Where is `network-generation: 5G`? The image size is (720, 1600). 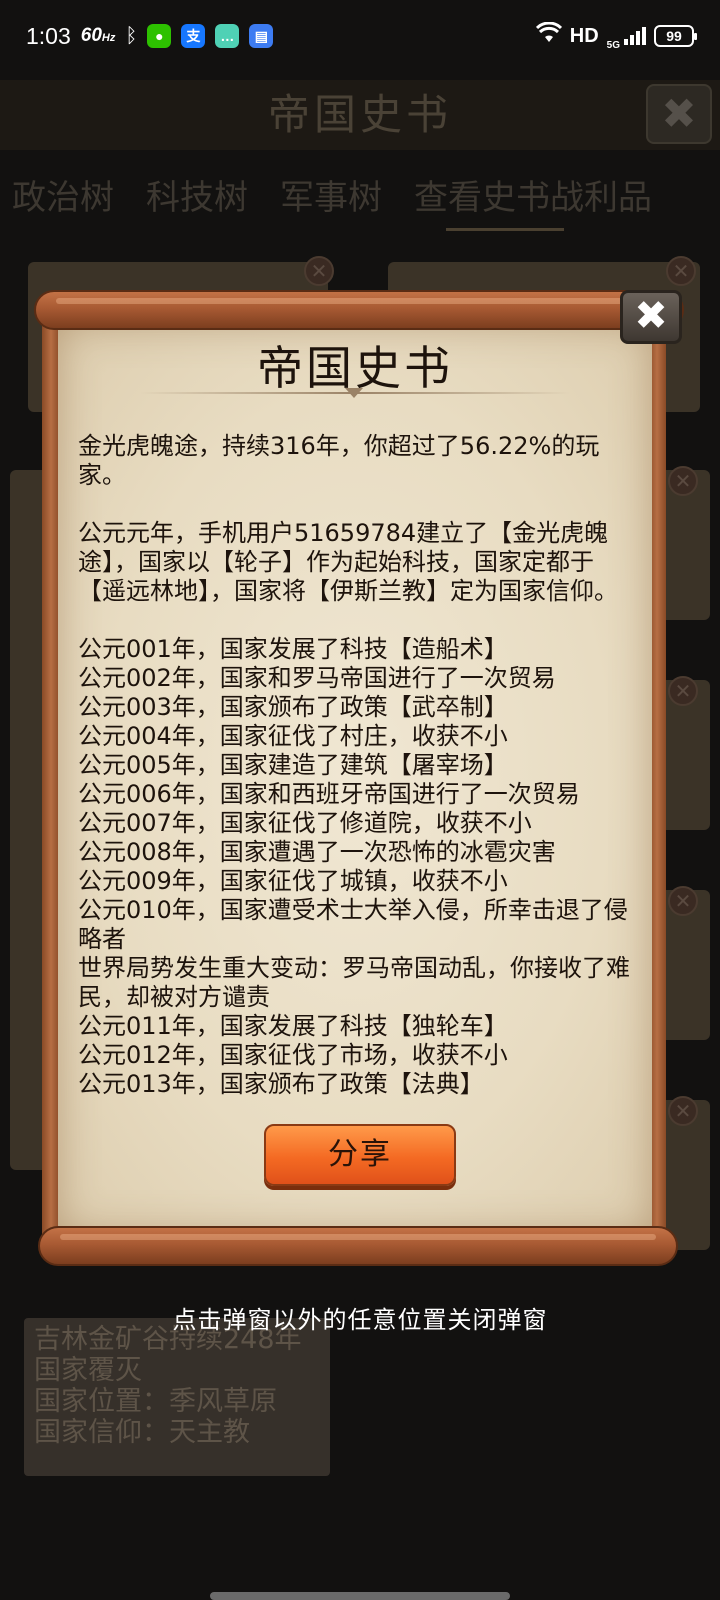 network-generation: 5G is located at coordinates (613, 45).